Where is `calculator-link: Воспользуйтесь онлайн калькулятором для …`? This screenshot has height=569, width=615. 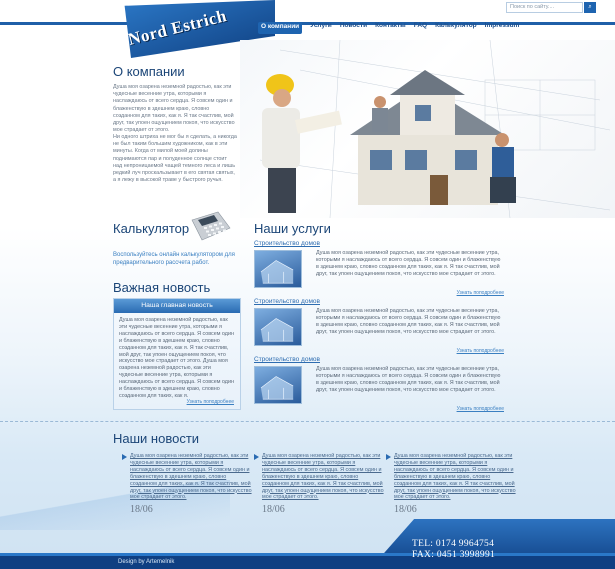
calculator-link: Воспользуйтесь онлайн калькулятором для … is located at coordinates (180, 259).